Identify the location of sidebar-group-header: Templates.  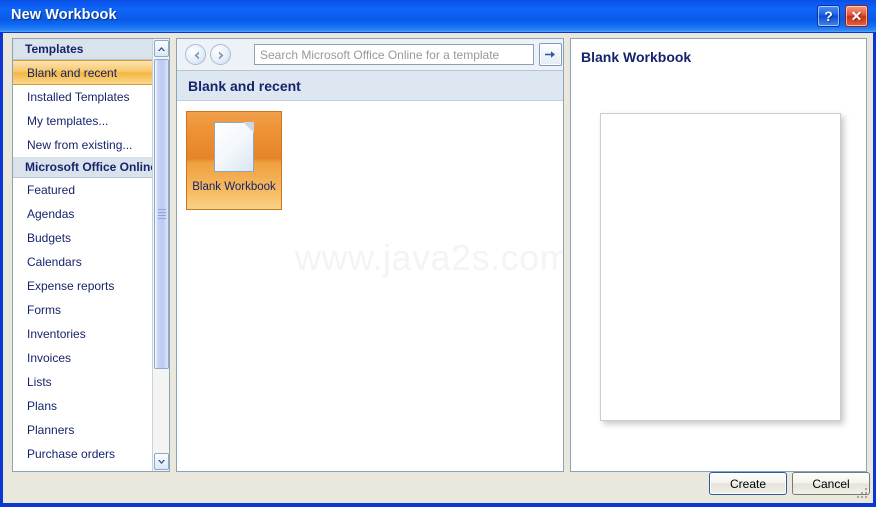
(83, 49).